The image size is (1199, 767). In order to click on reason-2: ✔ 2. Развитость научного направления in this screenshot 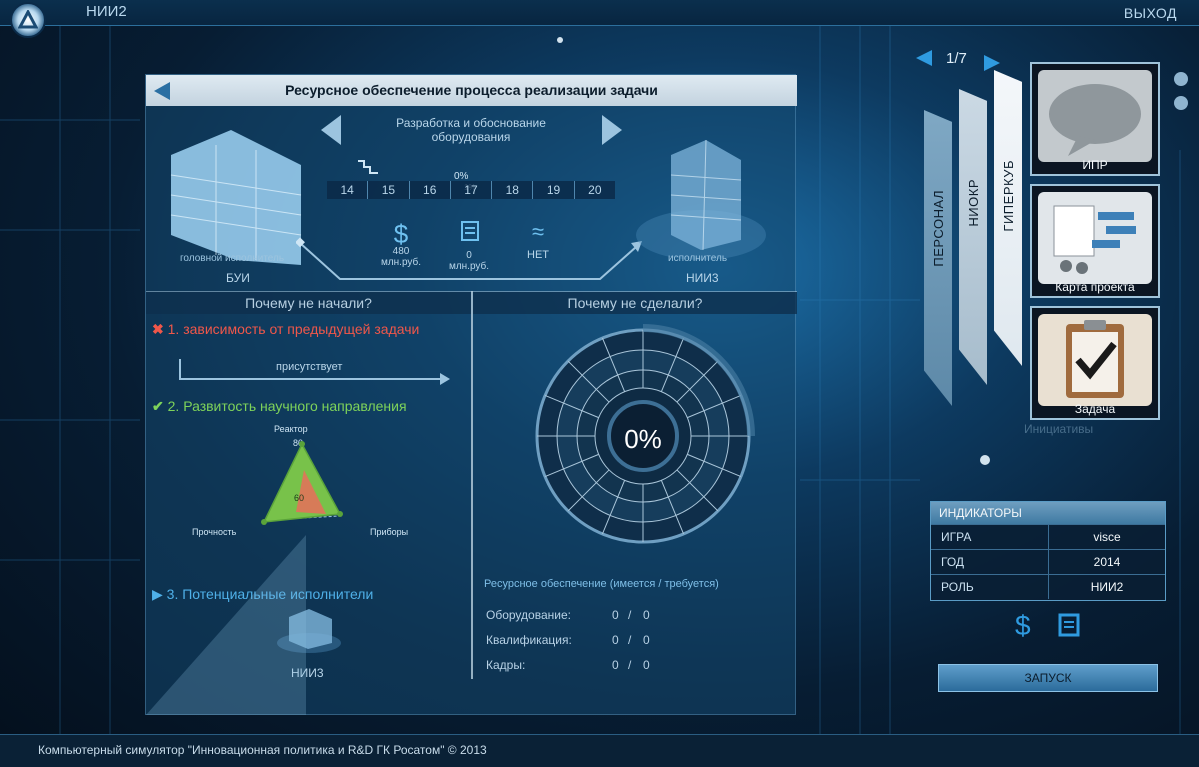, I will do `click(279, 406)`.